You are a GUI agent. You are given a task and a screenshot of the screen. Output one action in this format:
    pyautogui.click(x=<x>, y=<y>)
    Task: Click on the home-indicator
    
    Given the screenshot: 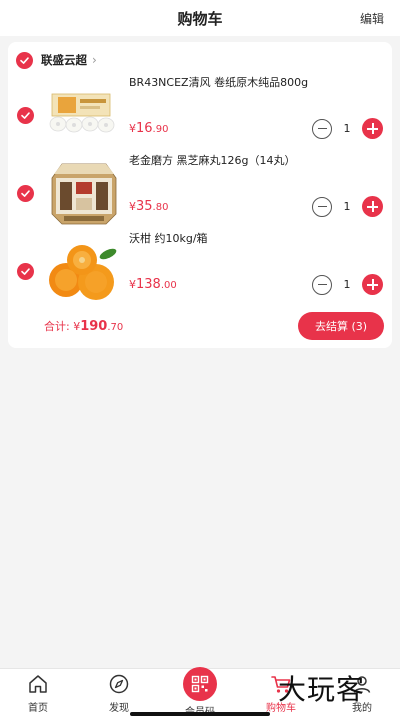 What is the action you would take?
    pyautogui.click(x=200, y=714)
    